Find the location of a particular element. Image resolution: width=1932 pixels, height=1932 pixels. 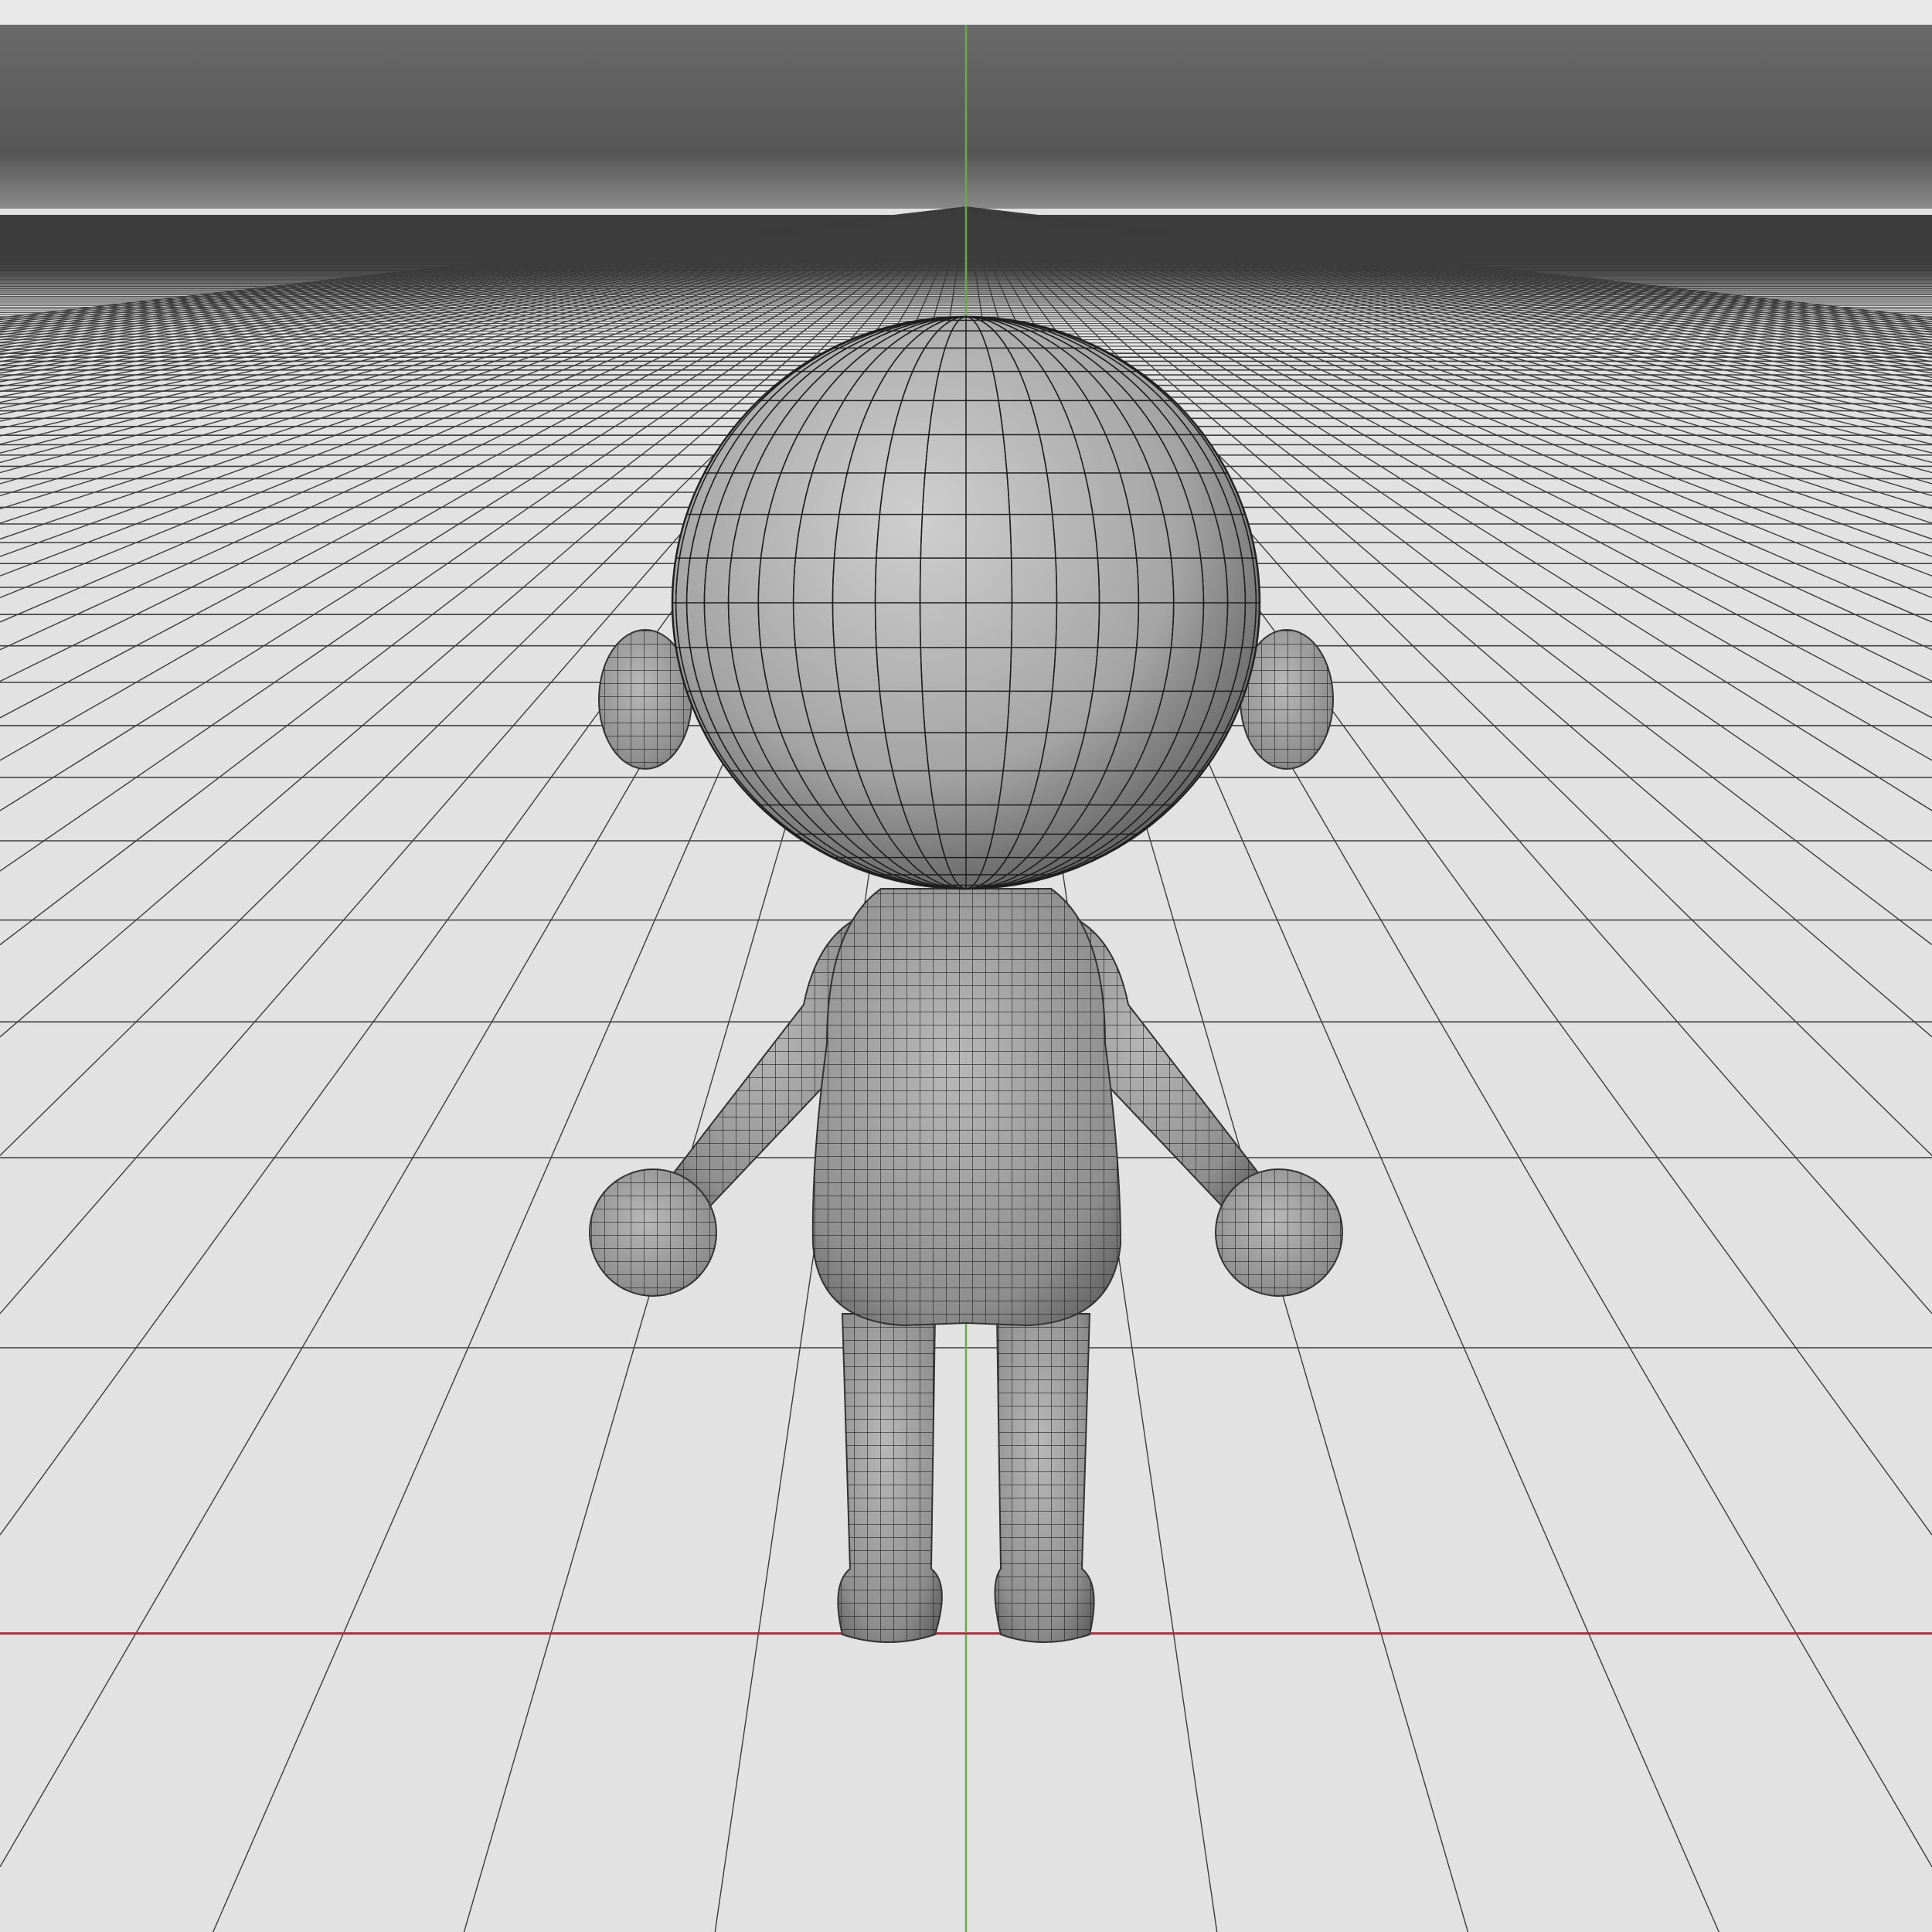

left-leg is located at coordinates (890, 1478).